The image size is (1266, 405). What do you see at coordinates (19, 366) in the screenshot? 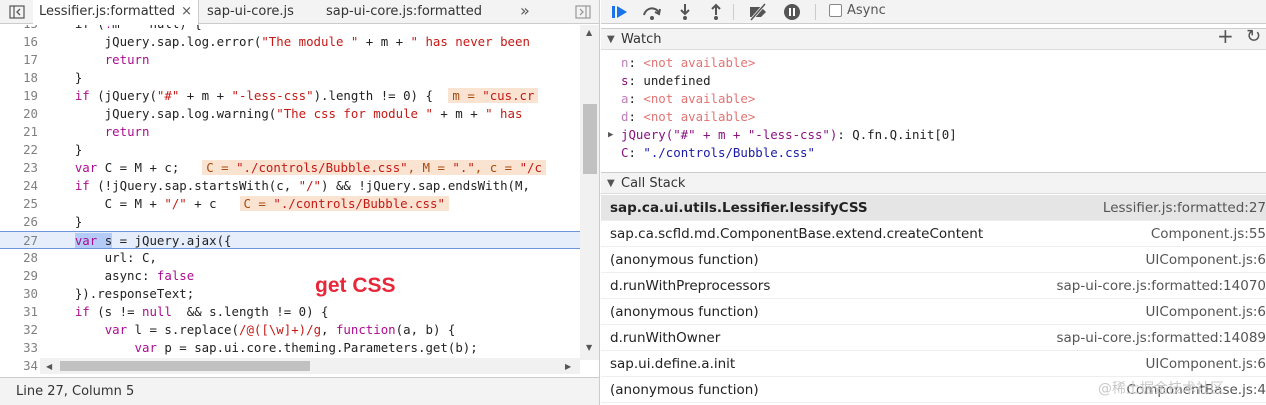
I see `line-number: 34` at bounding box center [19, 366].